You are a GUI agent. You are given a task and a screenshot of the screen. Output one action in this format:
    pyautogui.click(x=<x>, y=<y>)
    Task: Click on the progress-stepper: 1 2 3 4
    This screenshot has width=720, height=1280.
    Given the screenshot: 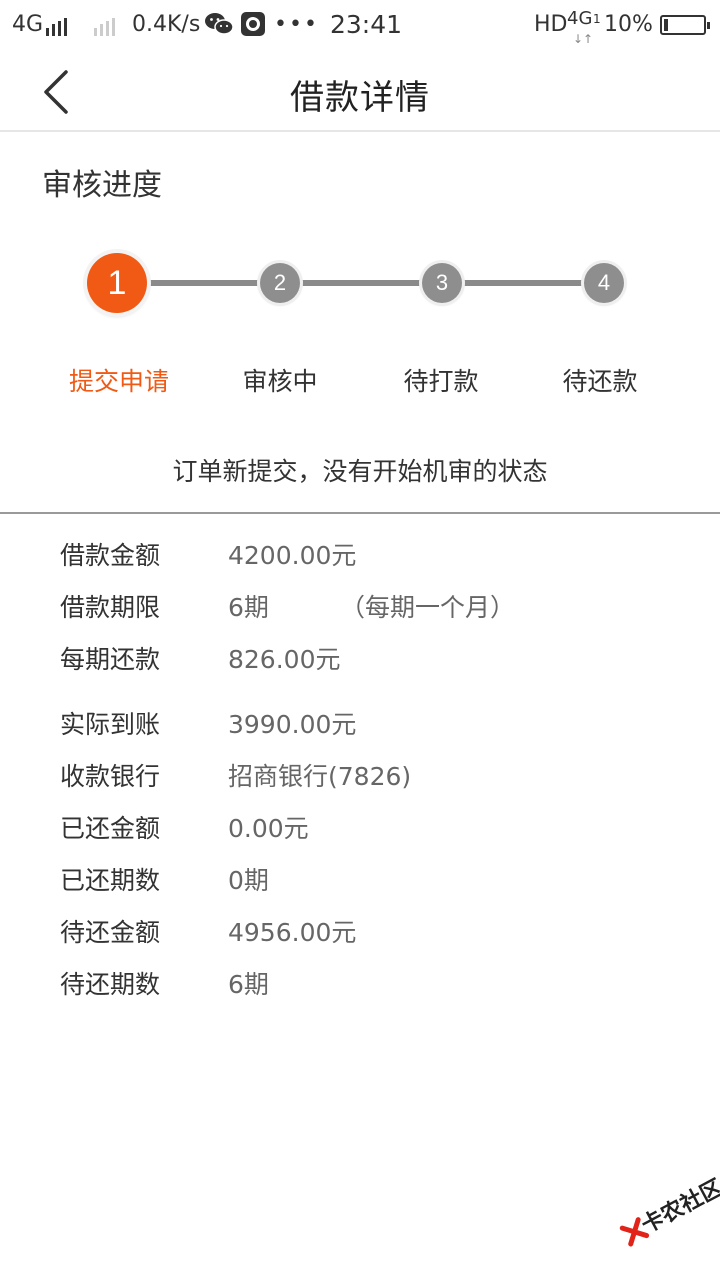 What is the action you would take?
    pyautogui.click(x=360, y=285)
    